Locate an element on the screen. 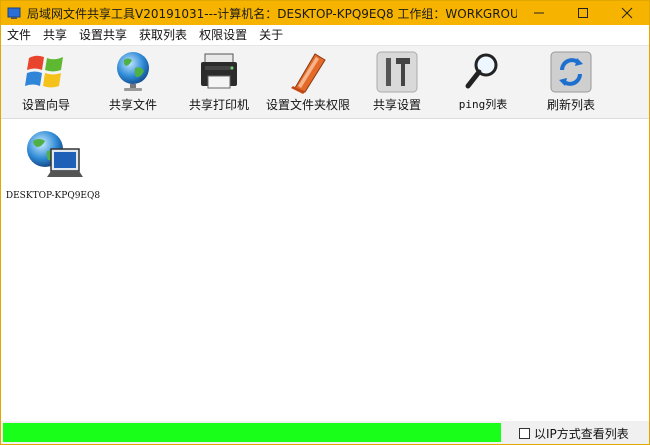 The width and height of the screenshot is (650, 445). maximize-button is located at coordinates (583, 13).